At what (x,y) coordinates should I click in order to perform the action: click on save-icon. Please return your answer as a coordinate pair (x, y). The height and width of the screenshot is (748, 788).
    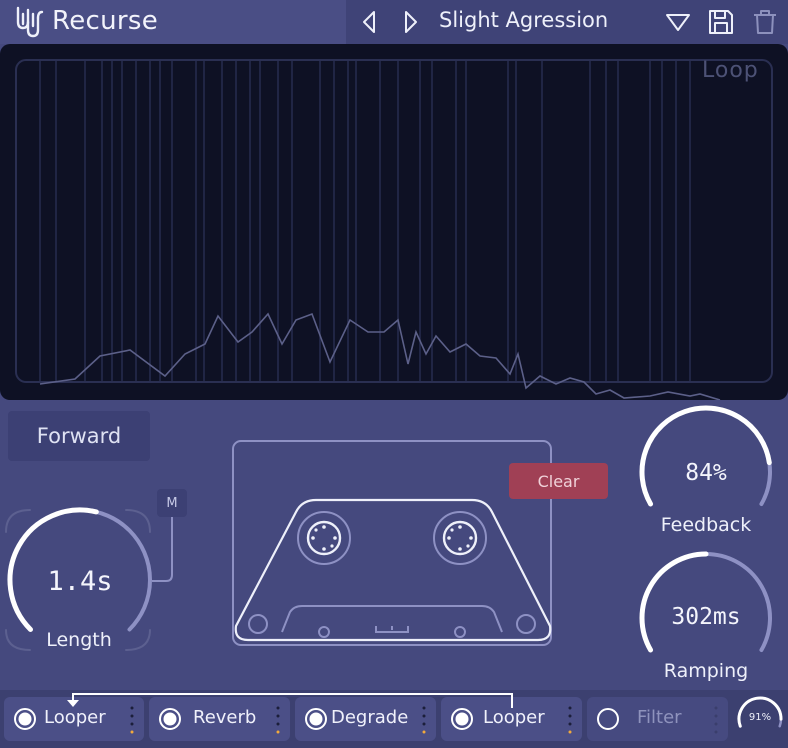
    Looking at the image, I should click on (721, 22).